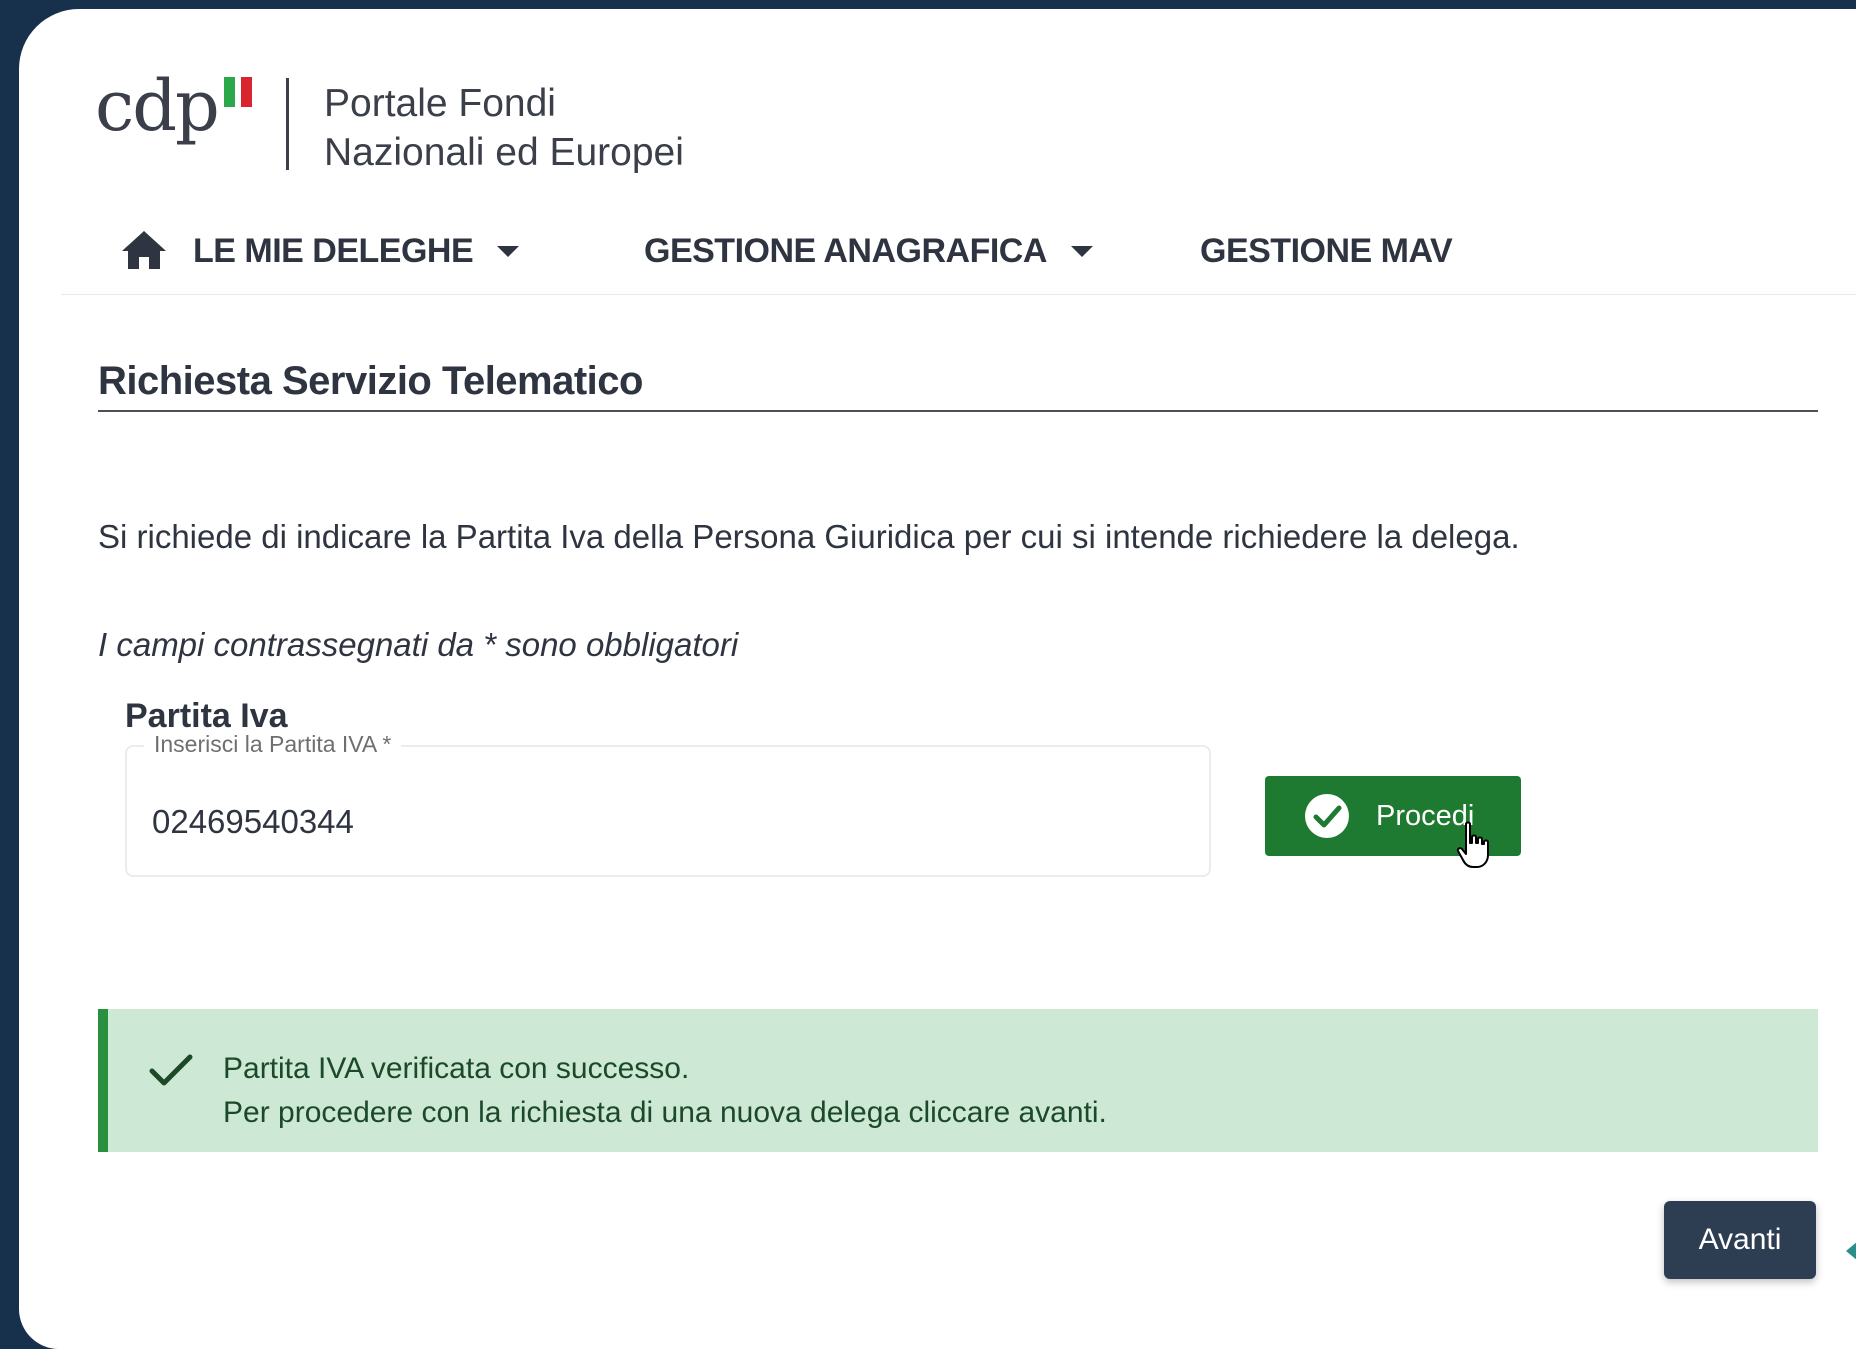 This screenshot has width=1856, height=1349. I want to click on nav-item-gestione-anagrafica: GESTIONE ANAGRAFICA, so click(868, 251).